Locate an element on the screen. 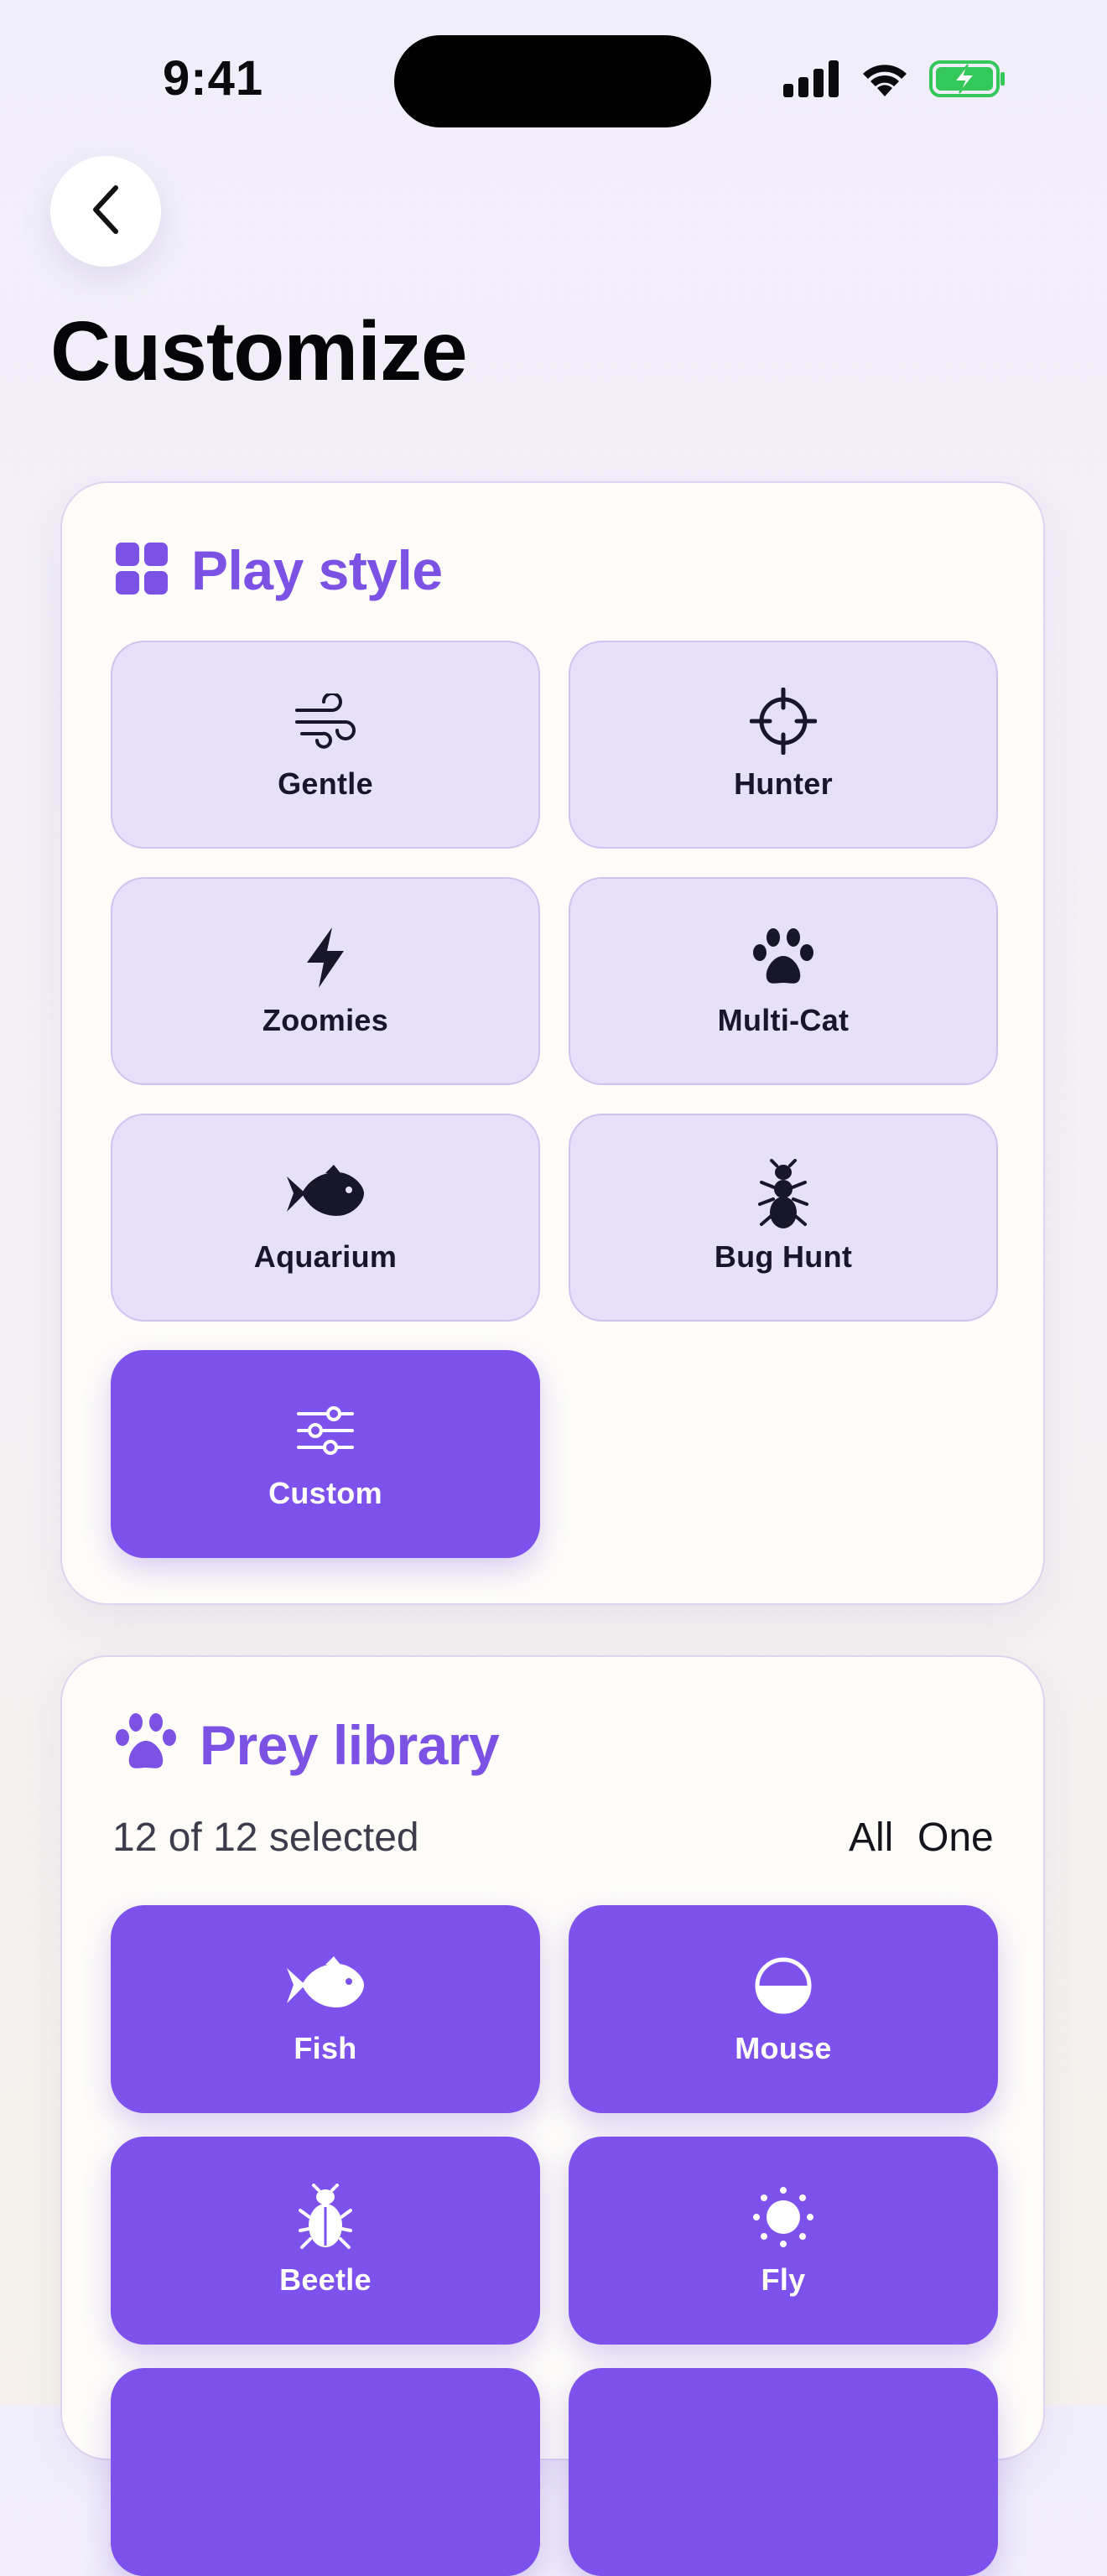 This screenshot has width=1107, height=2576. tile-label: Zoomies is located at coordinates (325, 1020).